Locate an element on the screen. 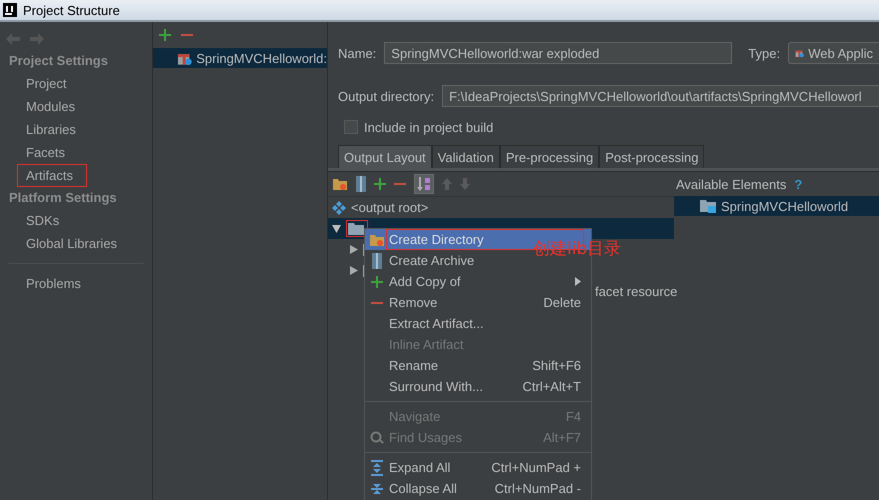 This screenshot has width=879, height=500. checkbox-label: Include in project build is located at coordinates (429, 127).